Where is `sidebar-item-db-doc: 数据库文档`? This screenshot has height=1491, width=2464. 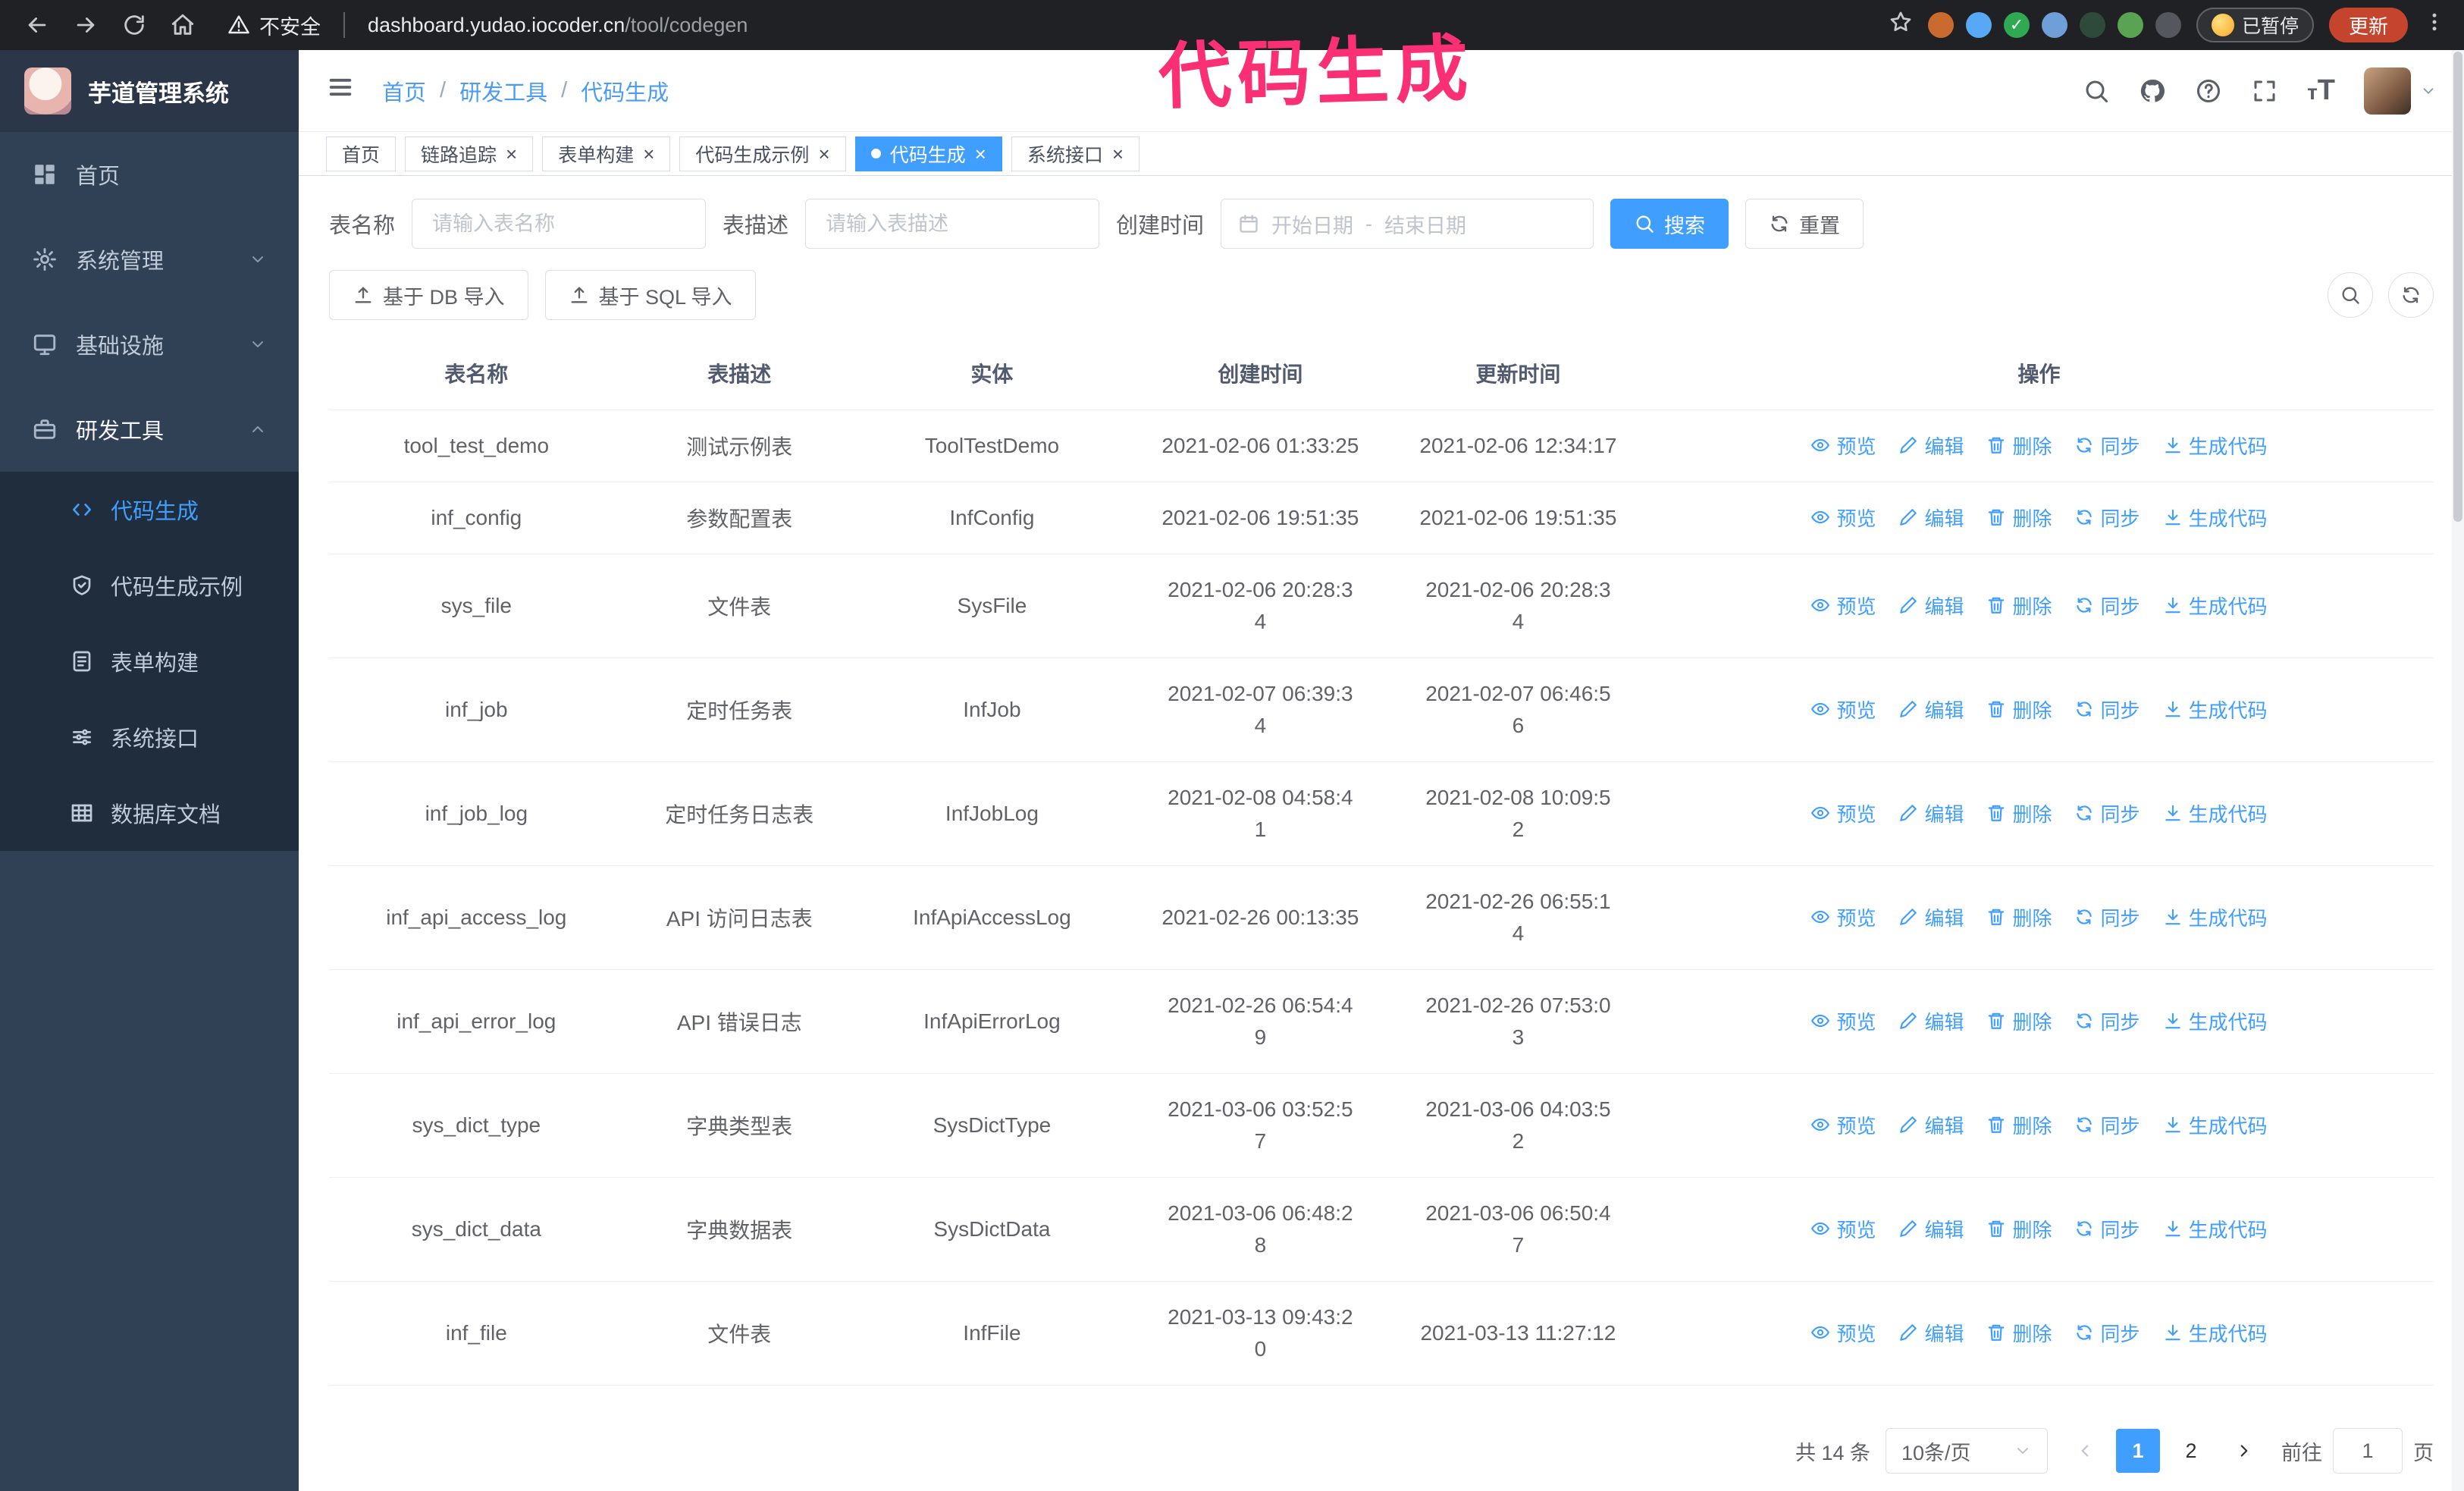
sidebar-item-db-doc: 数据库文档 is located at coordinates (150, 813).